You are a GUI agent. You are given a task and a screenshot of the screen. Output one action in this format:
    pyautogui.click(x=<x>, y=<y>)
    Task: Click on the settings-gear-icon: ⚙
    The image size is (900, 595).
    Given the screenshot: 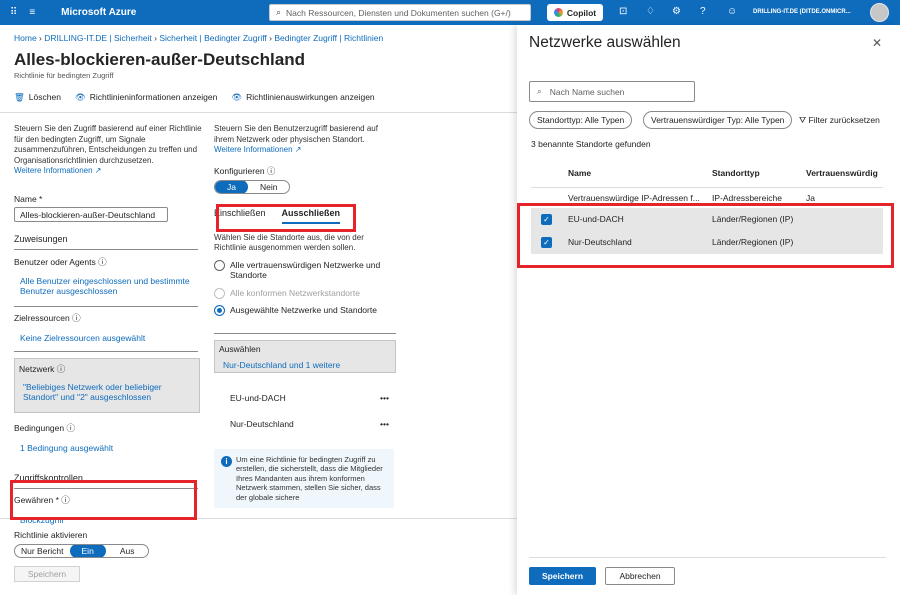 What is the action you would take?
    pyautogui.click(x=676, y=11)
    